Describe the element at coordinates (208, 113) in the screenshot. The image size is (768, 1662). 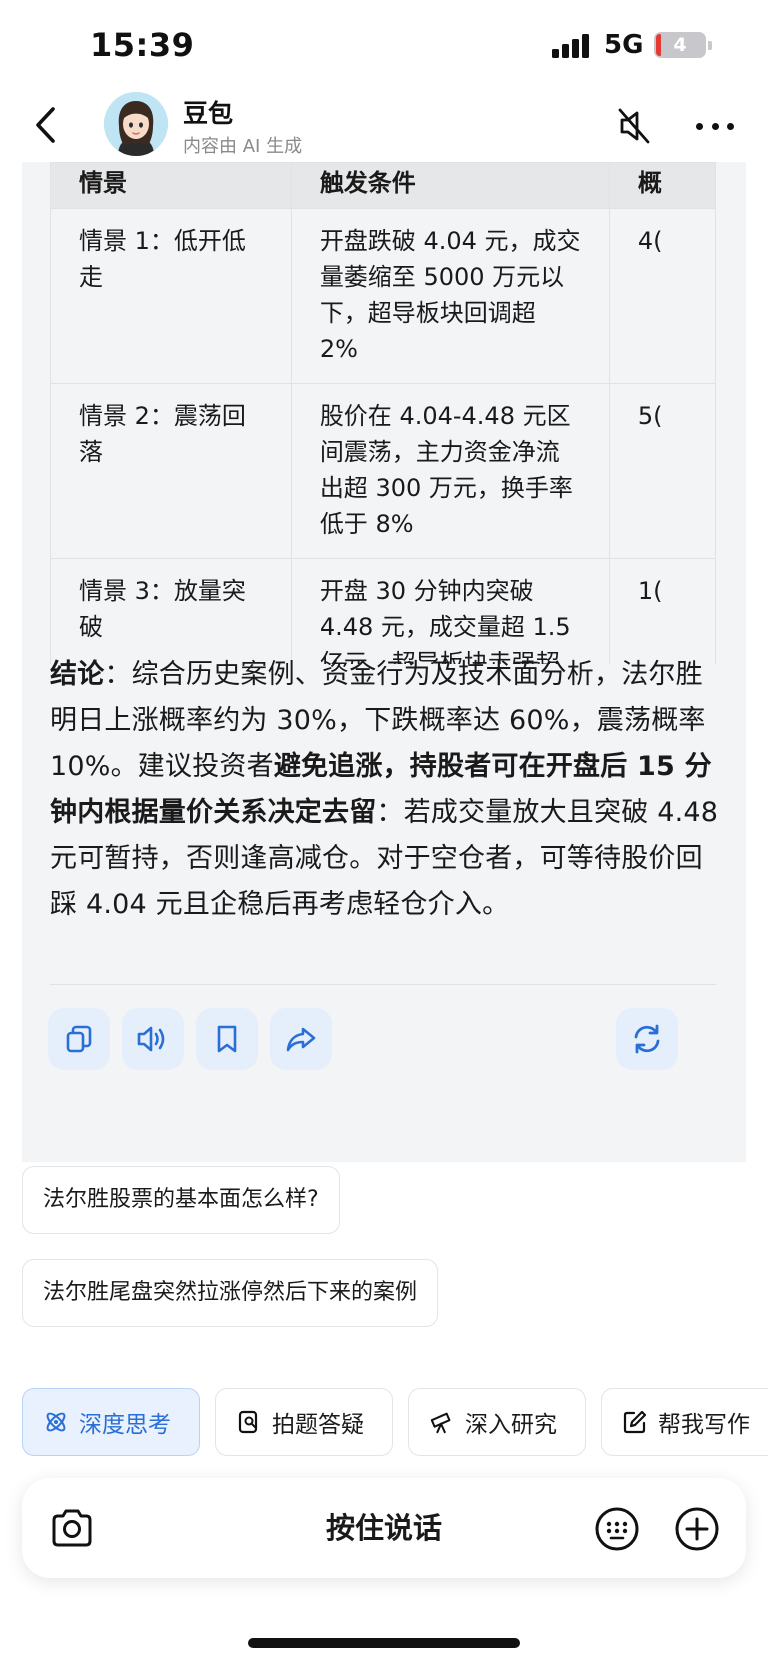
I see `bot-name: 豆包` at that location.